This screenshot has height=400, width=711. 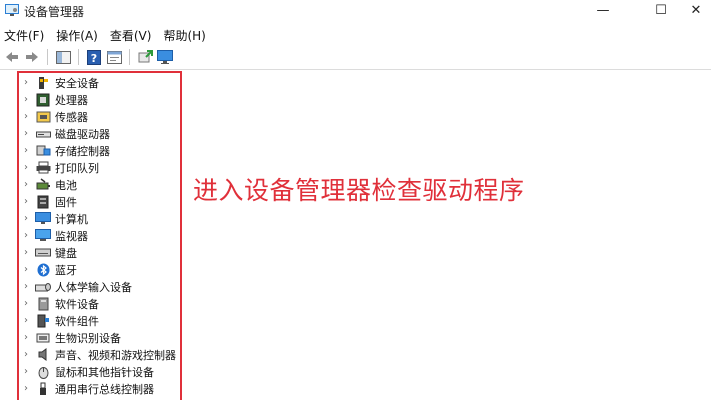 I want to click on update-driver-icon, so click(x=145, y=56).